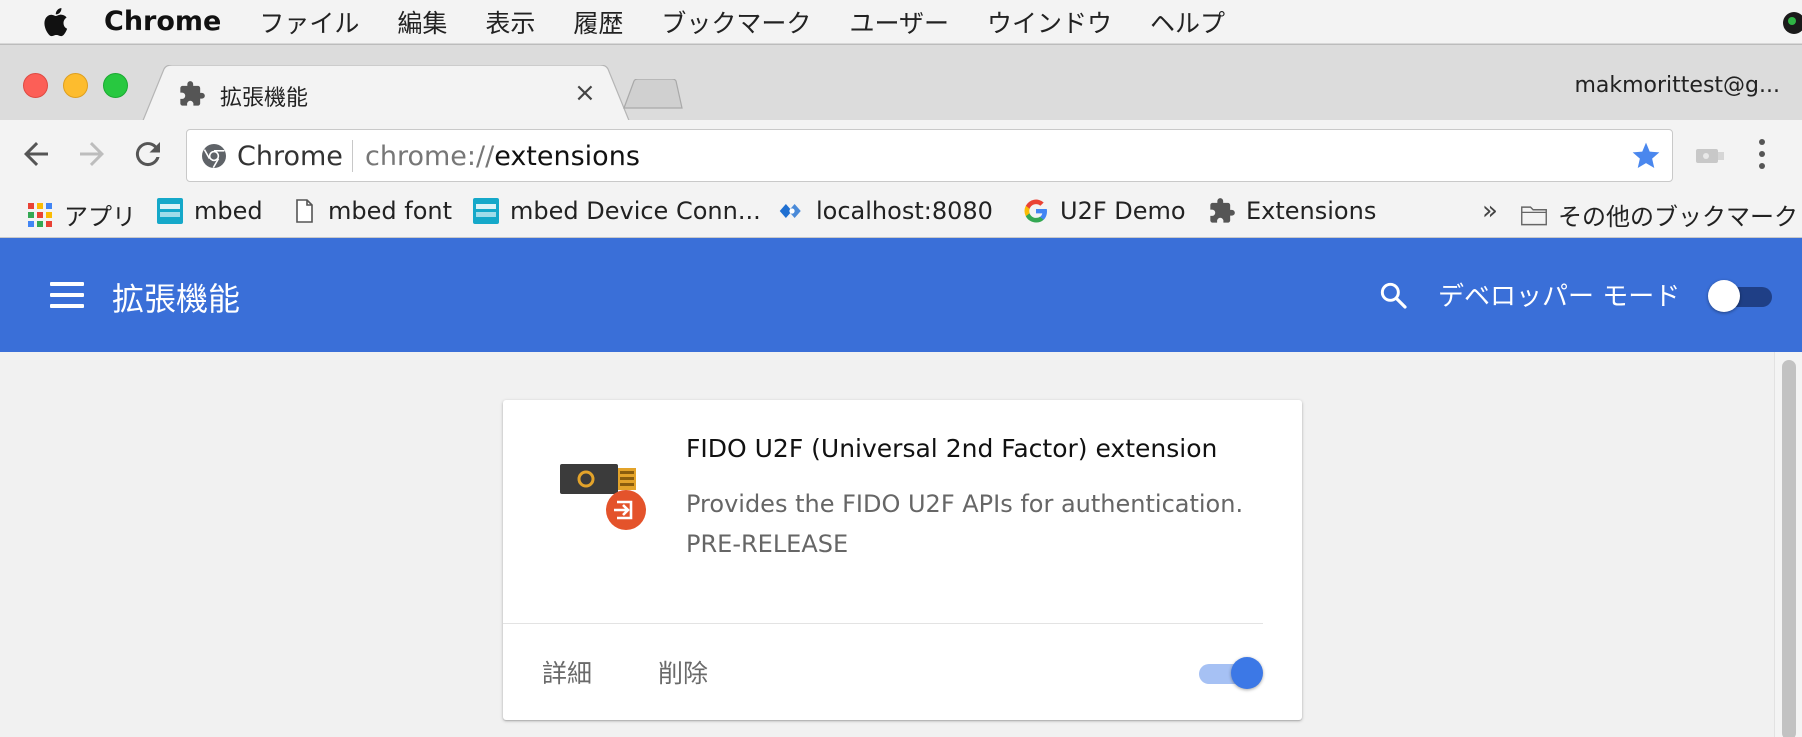  I want to click on bookmark-extensions: Extensions, so click(1292, 211).